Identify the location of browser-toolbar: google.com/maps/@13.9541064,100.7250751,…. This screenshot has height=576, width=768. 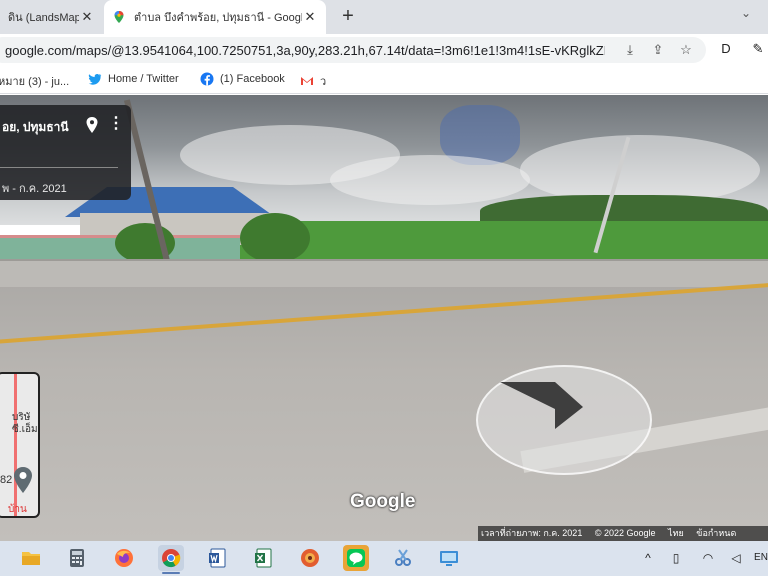
(384, 50).